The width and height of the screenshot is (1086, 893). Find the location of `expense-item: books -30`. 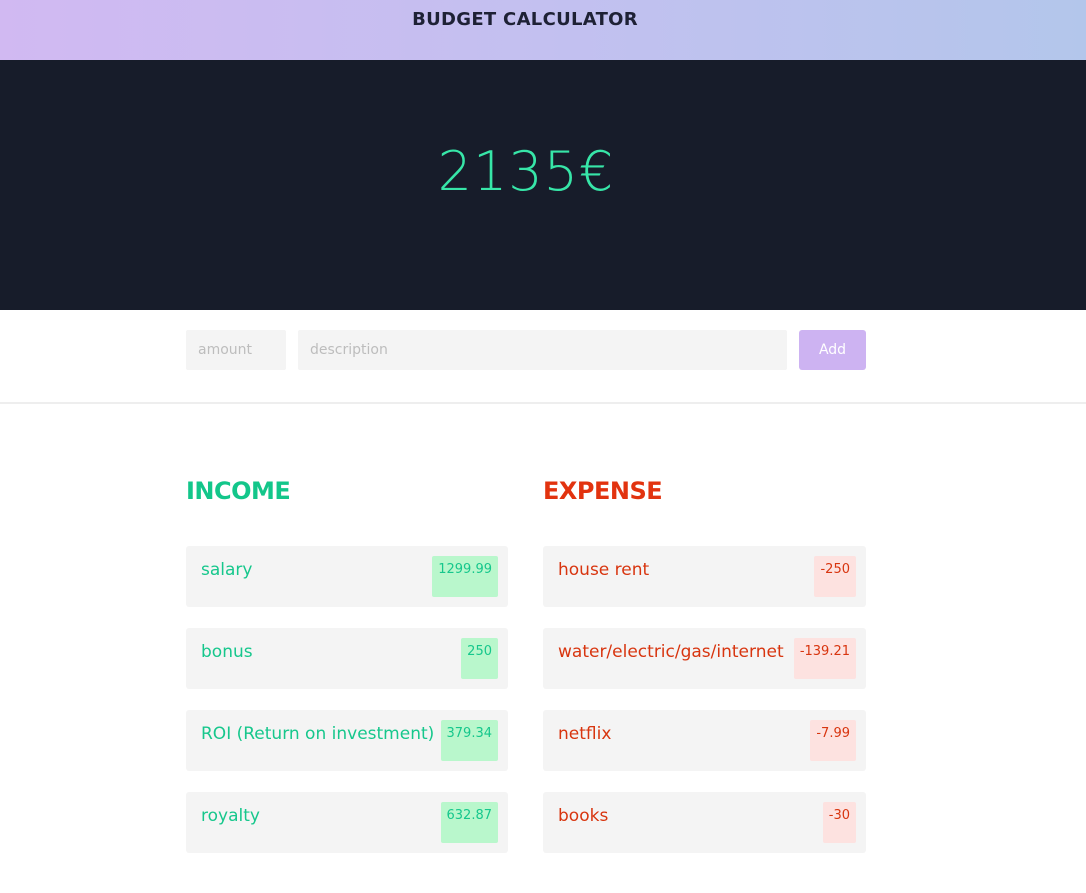

expense-item: books -30 is located at coordinates (704, 822).